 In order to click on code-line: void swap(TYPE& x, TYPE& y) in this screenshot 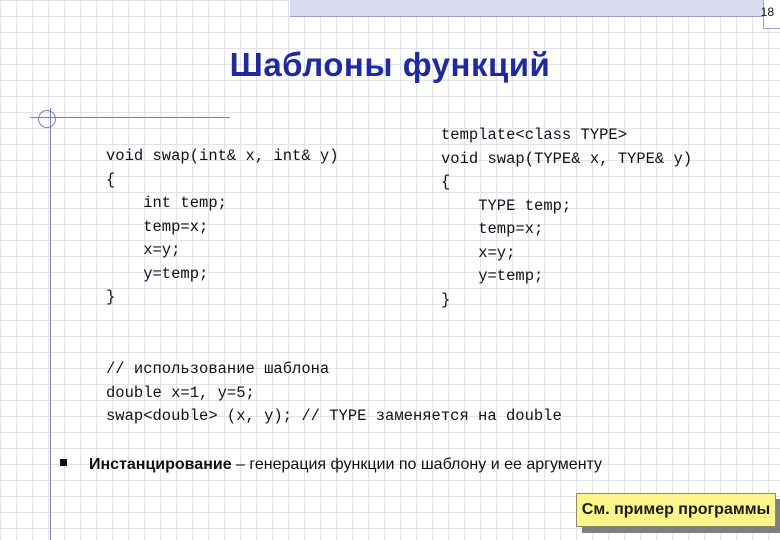, I will do `click(567, 158)`.